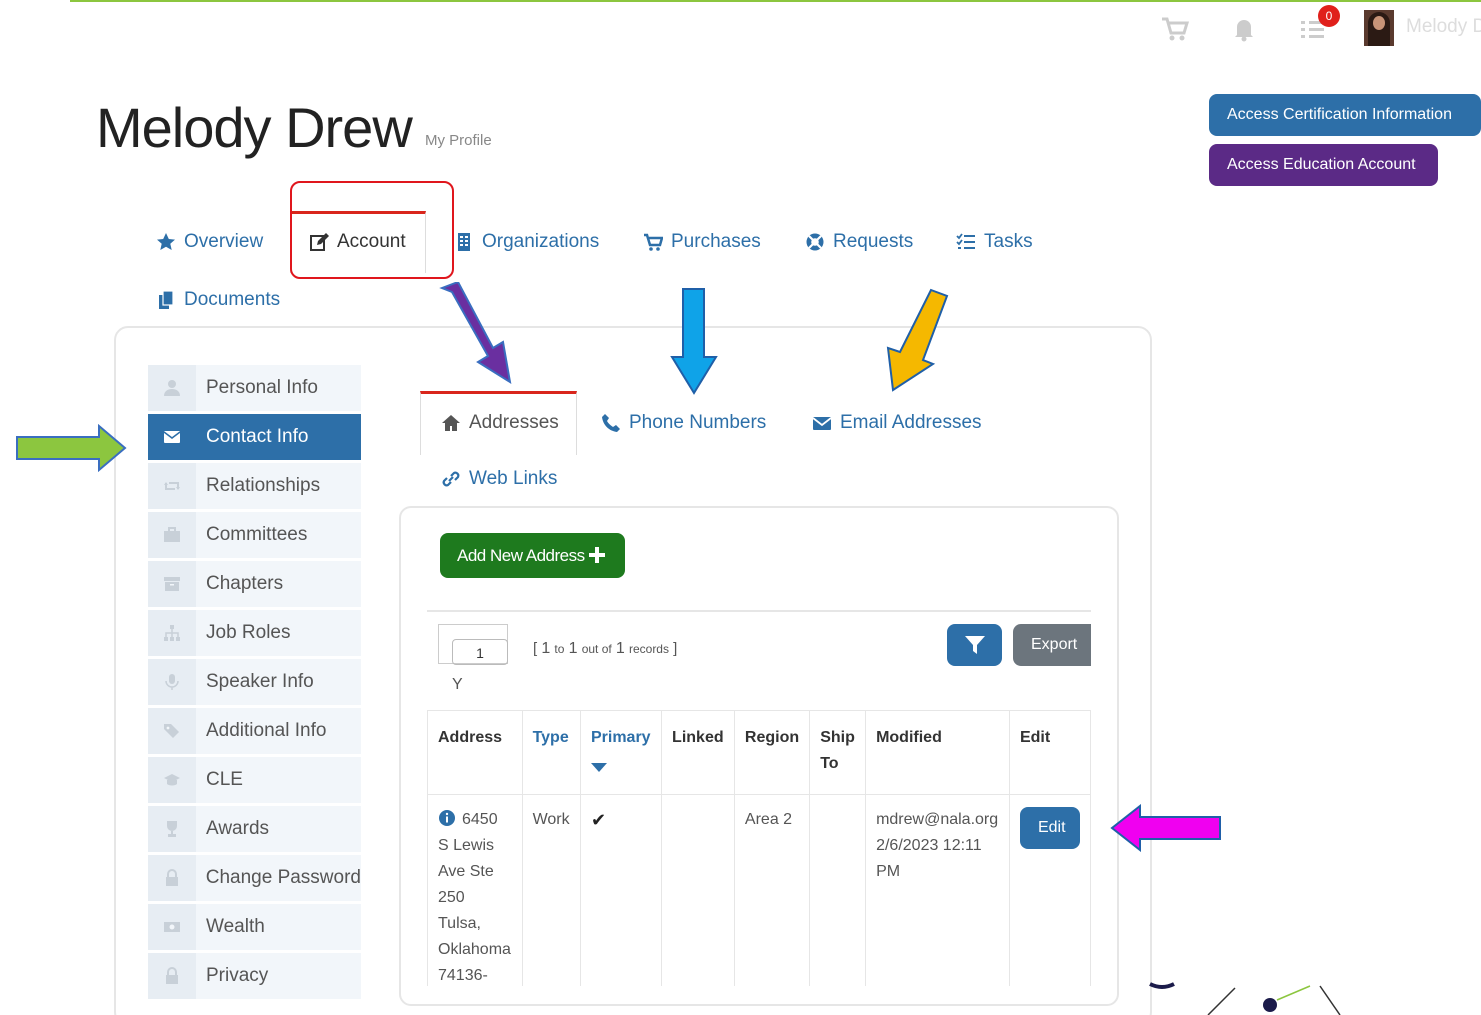 This screenshot has width=1481, height=1015. I want to click on tab-documents: Documents, so click(218, 300).